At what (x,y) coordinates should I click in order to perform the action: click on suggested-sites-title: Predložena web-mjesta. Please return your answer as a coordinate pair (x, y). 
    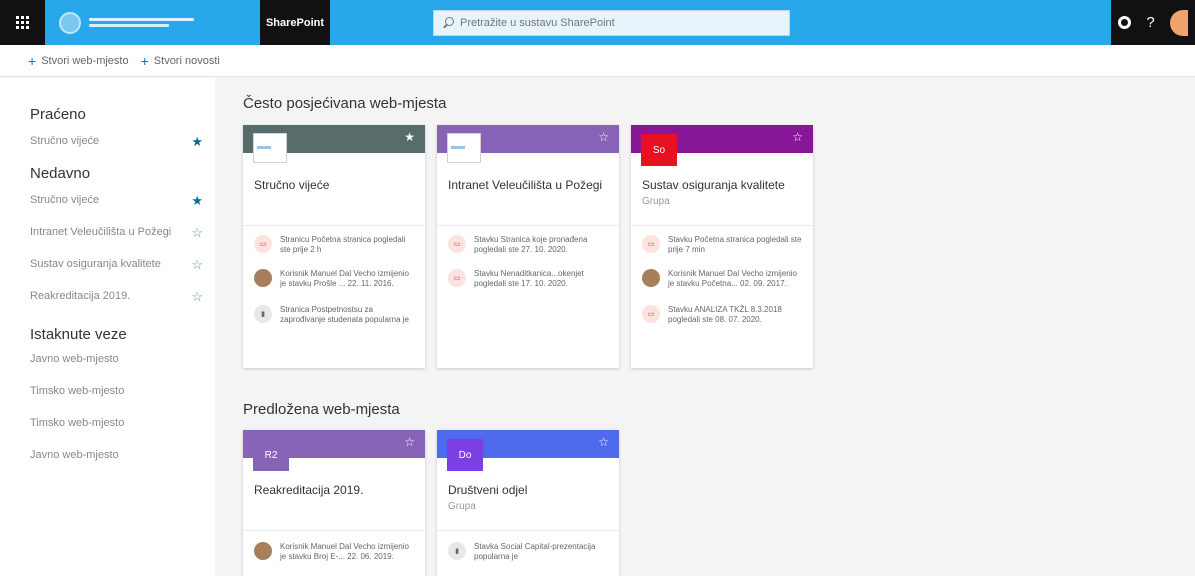
    Looking at the image, I should click on (321, 409).